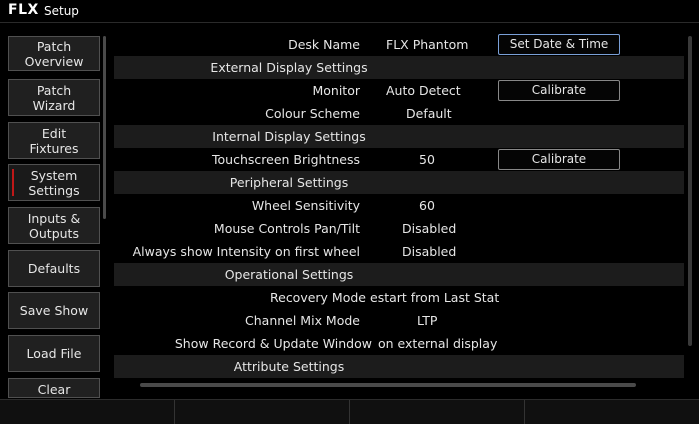 The image size is (699, 424). What do you see at coordinates (429, 113) in the screenshot?
I see `colour-scheme-value: Default` at bounding box center [429, 113].